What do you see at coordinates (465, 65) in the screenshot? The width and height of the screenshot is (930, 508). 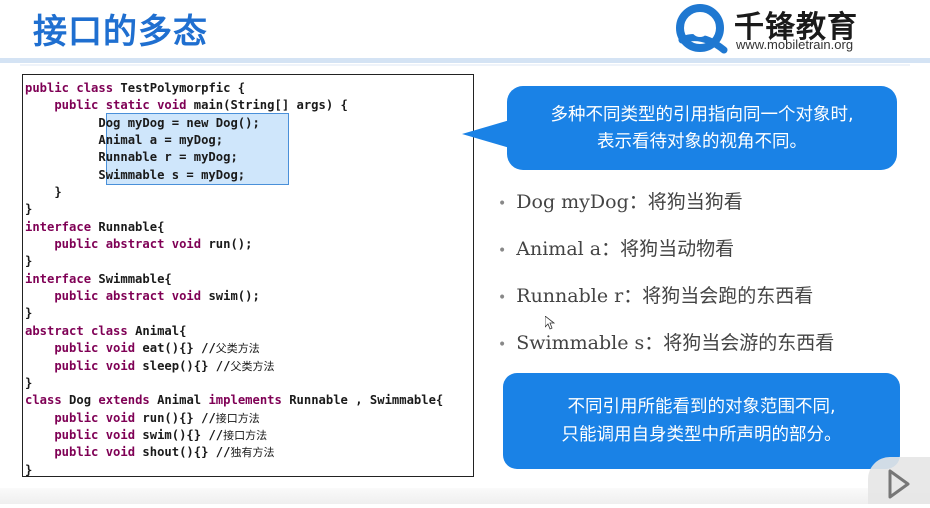 I see `header-divider-shadow` at bounding box center [465, 65].